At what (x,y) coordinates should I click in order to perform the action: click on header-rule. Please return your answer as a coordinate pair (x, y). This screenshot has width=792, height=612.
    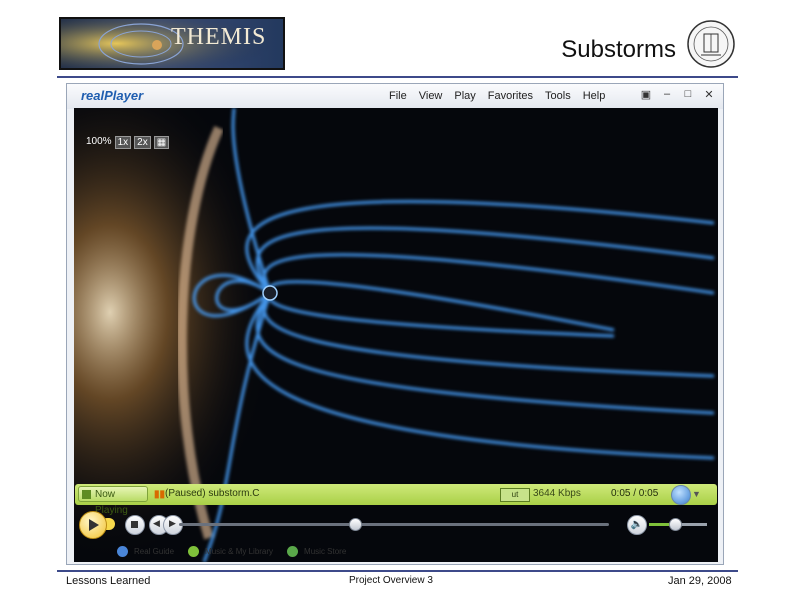
    Looking at the image, I should click on (397, 77).